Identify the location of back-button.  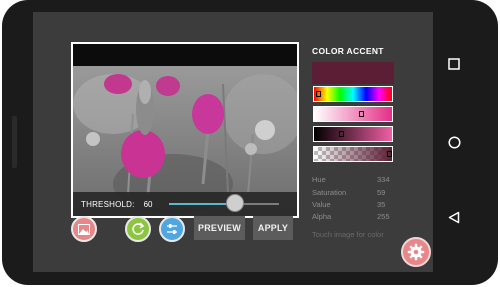
(454, 217).